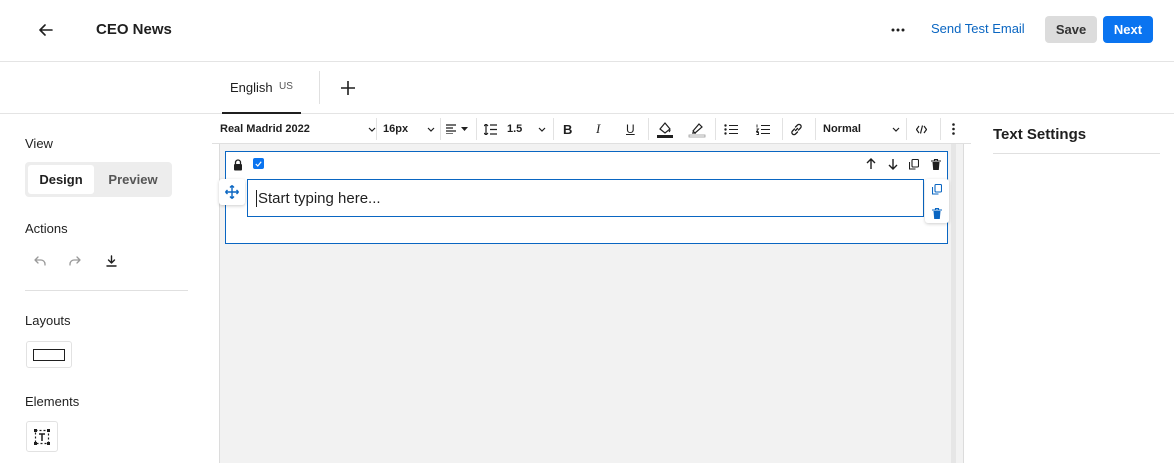  I want to click on font-size-value: 16px, so click(396, 129).